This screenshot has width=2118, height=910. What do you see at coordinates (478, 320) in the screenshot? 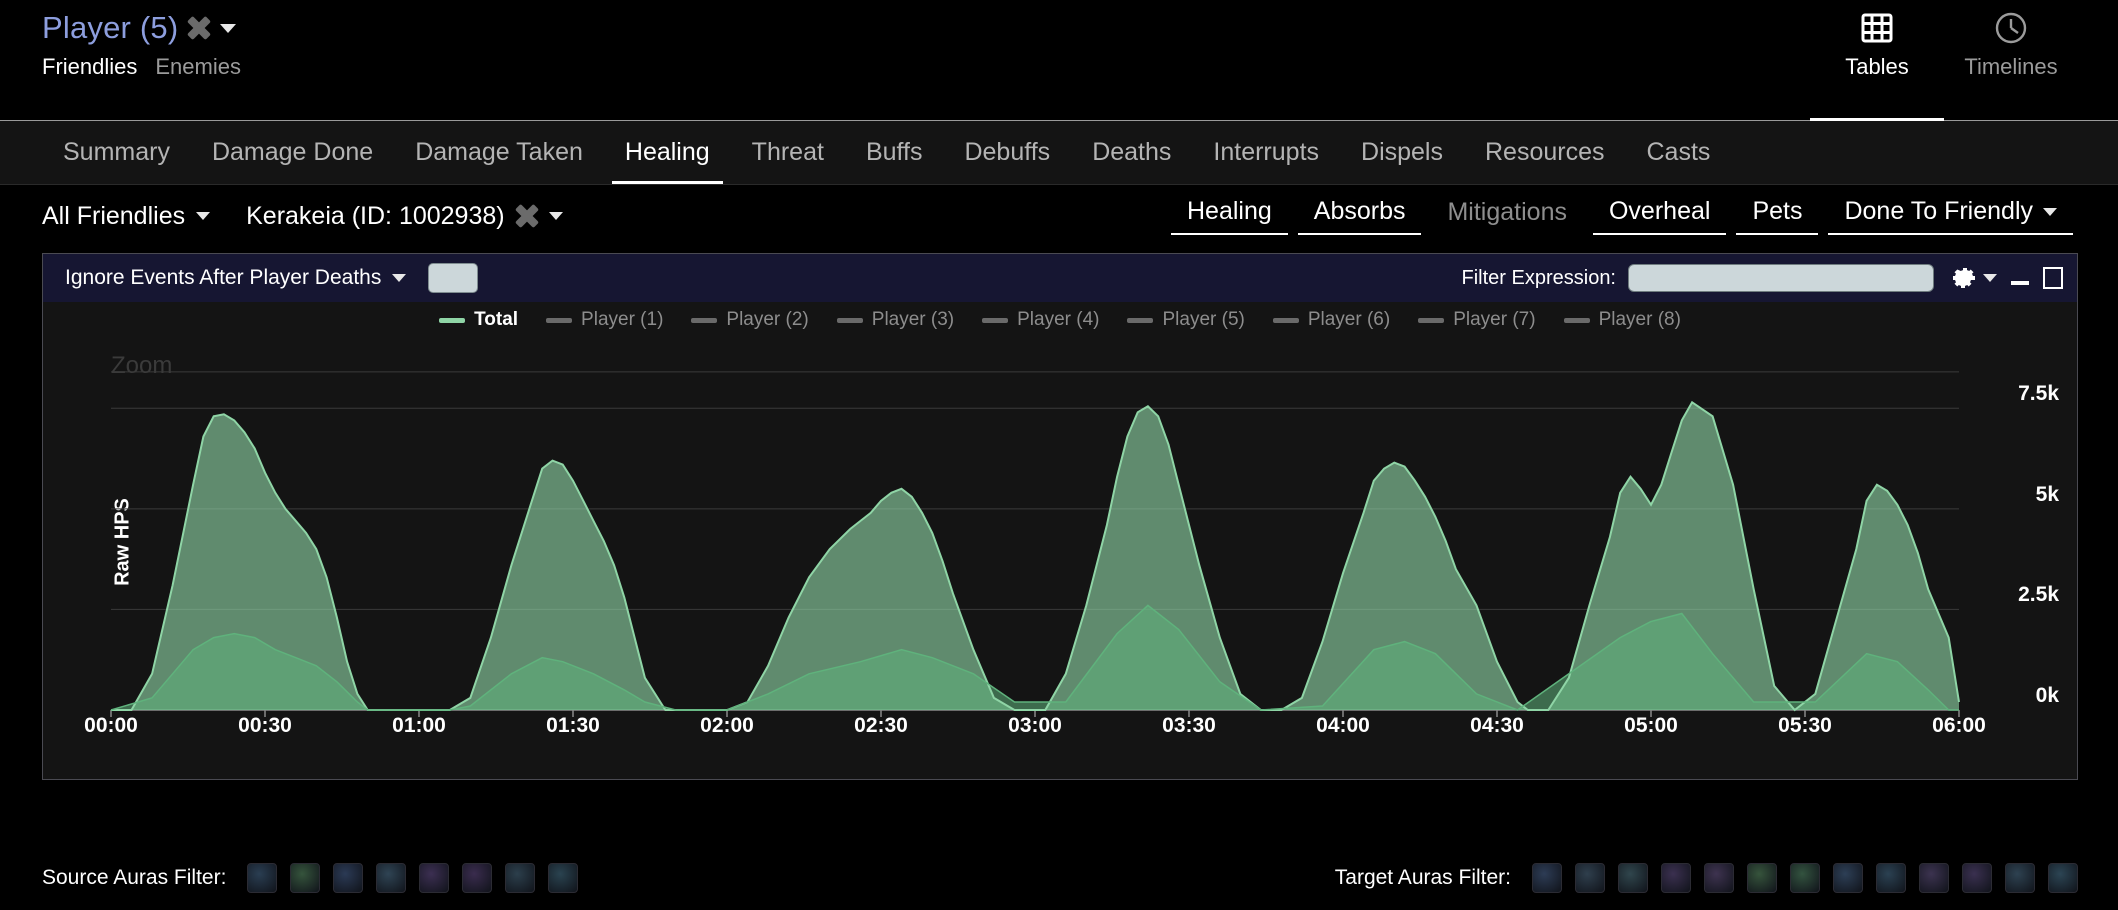
I see `legend-item-total: Total` at bounding box center [478, 320].